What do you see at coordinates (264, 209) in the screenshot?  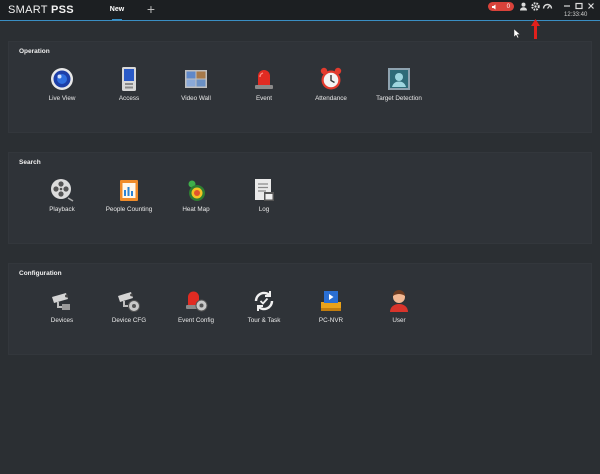 I see `tile-log-label: Log` at bounding box center [264, 209].